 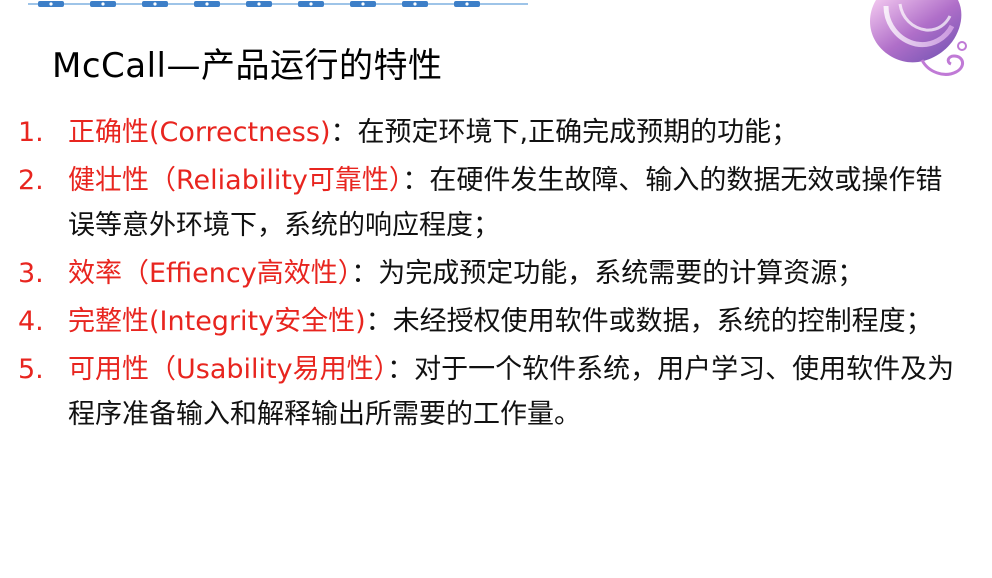 I want to click on list-item-integrity: 4. 完整性(Integrity安全性)：未经授权使用软件或数据，系统的控制程度；, so click(x=480, y=321).